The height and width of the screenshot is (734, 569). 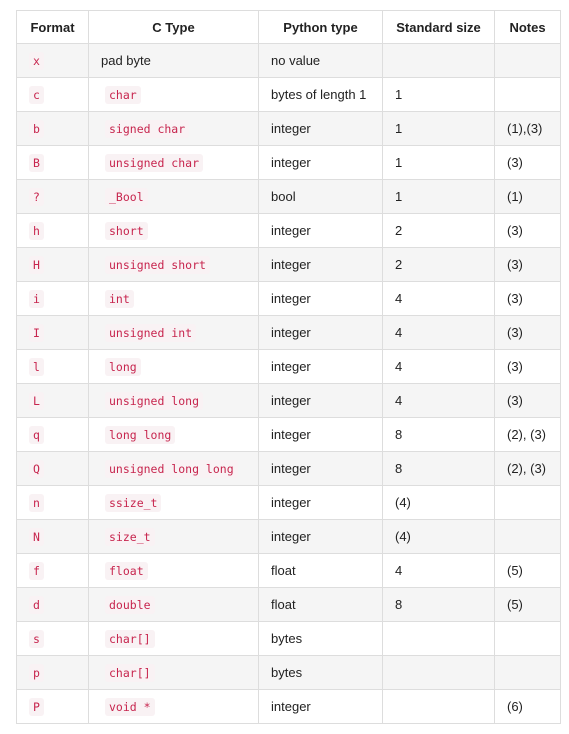 I want to click on table-row: q long long integer 8 (2), (3), so click(x=288, y=434).